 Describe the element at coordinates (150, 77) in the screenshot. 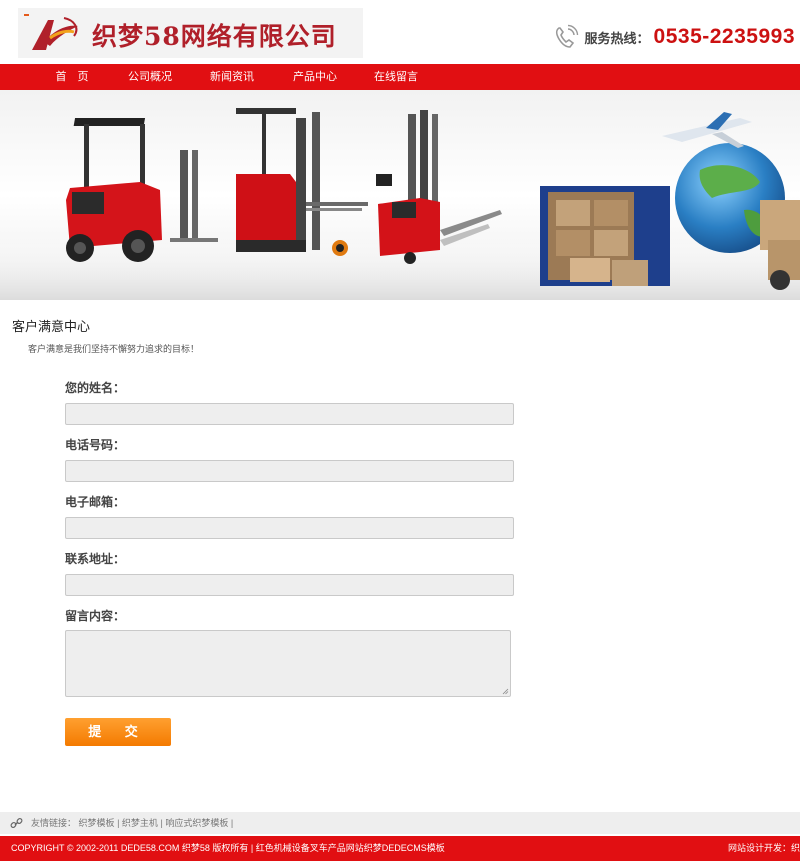

I see `nav-item-about: 公司概况` at that location.